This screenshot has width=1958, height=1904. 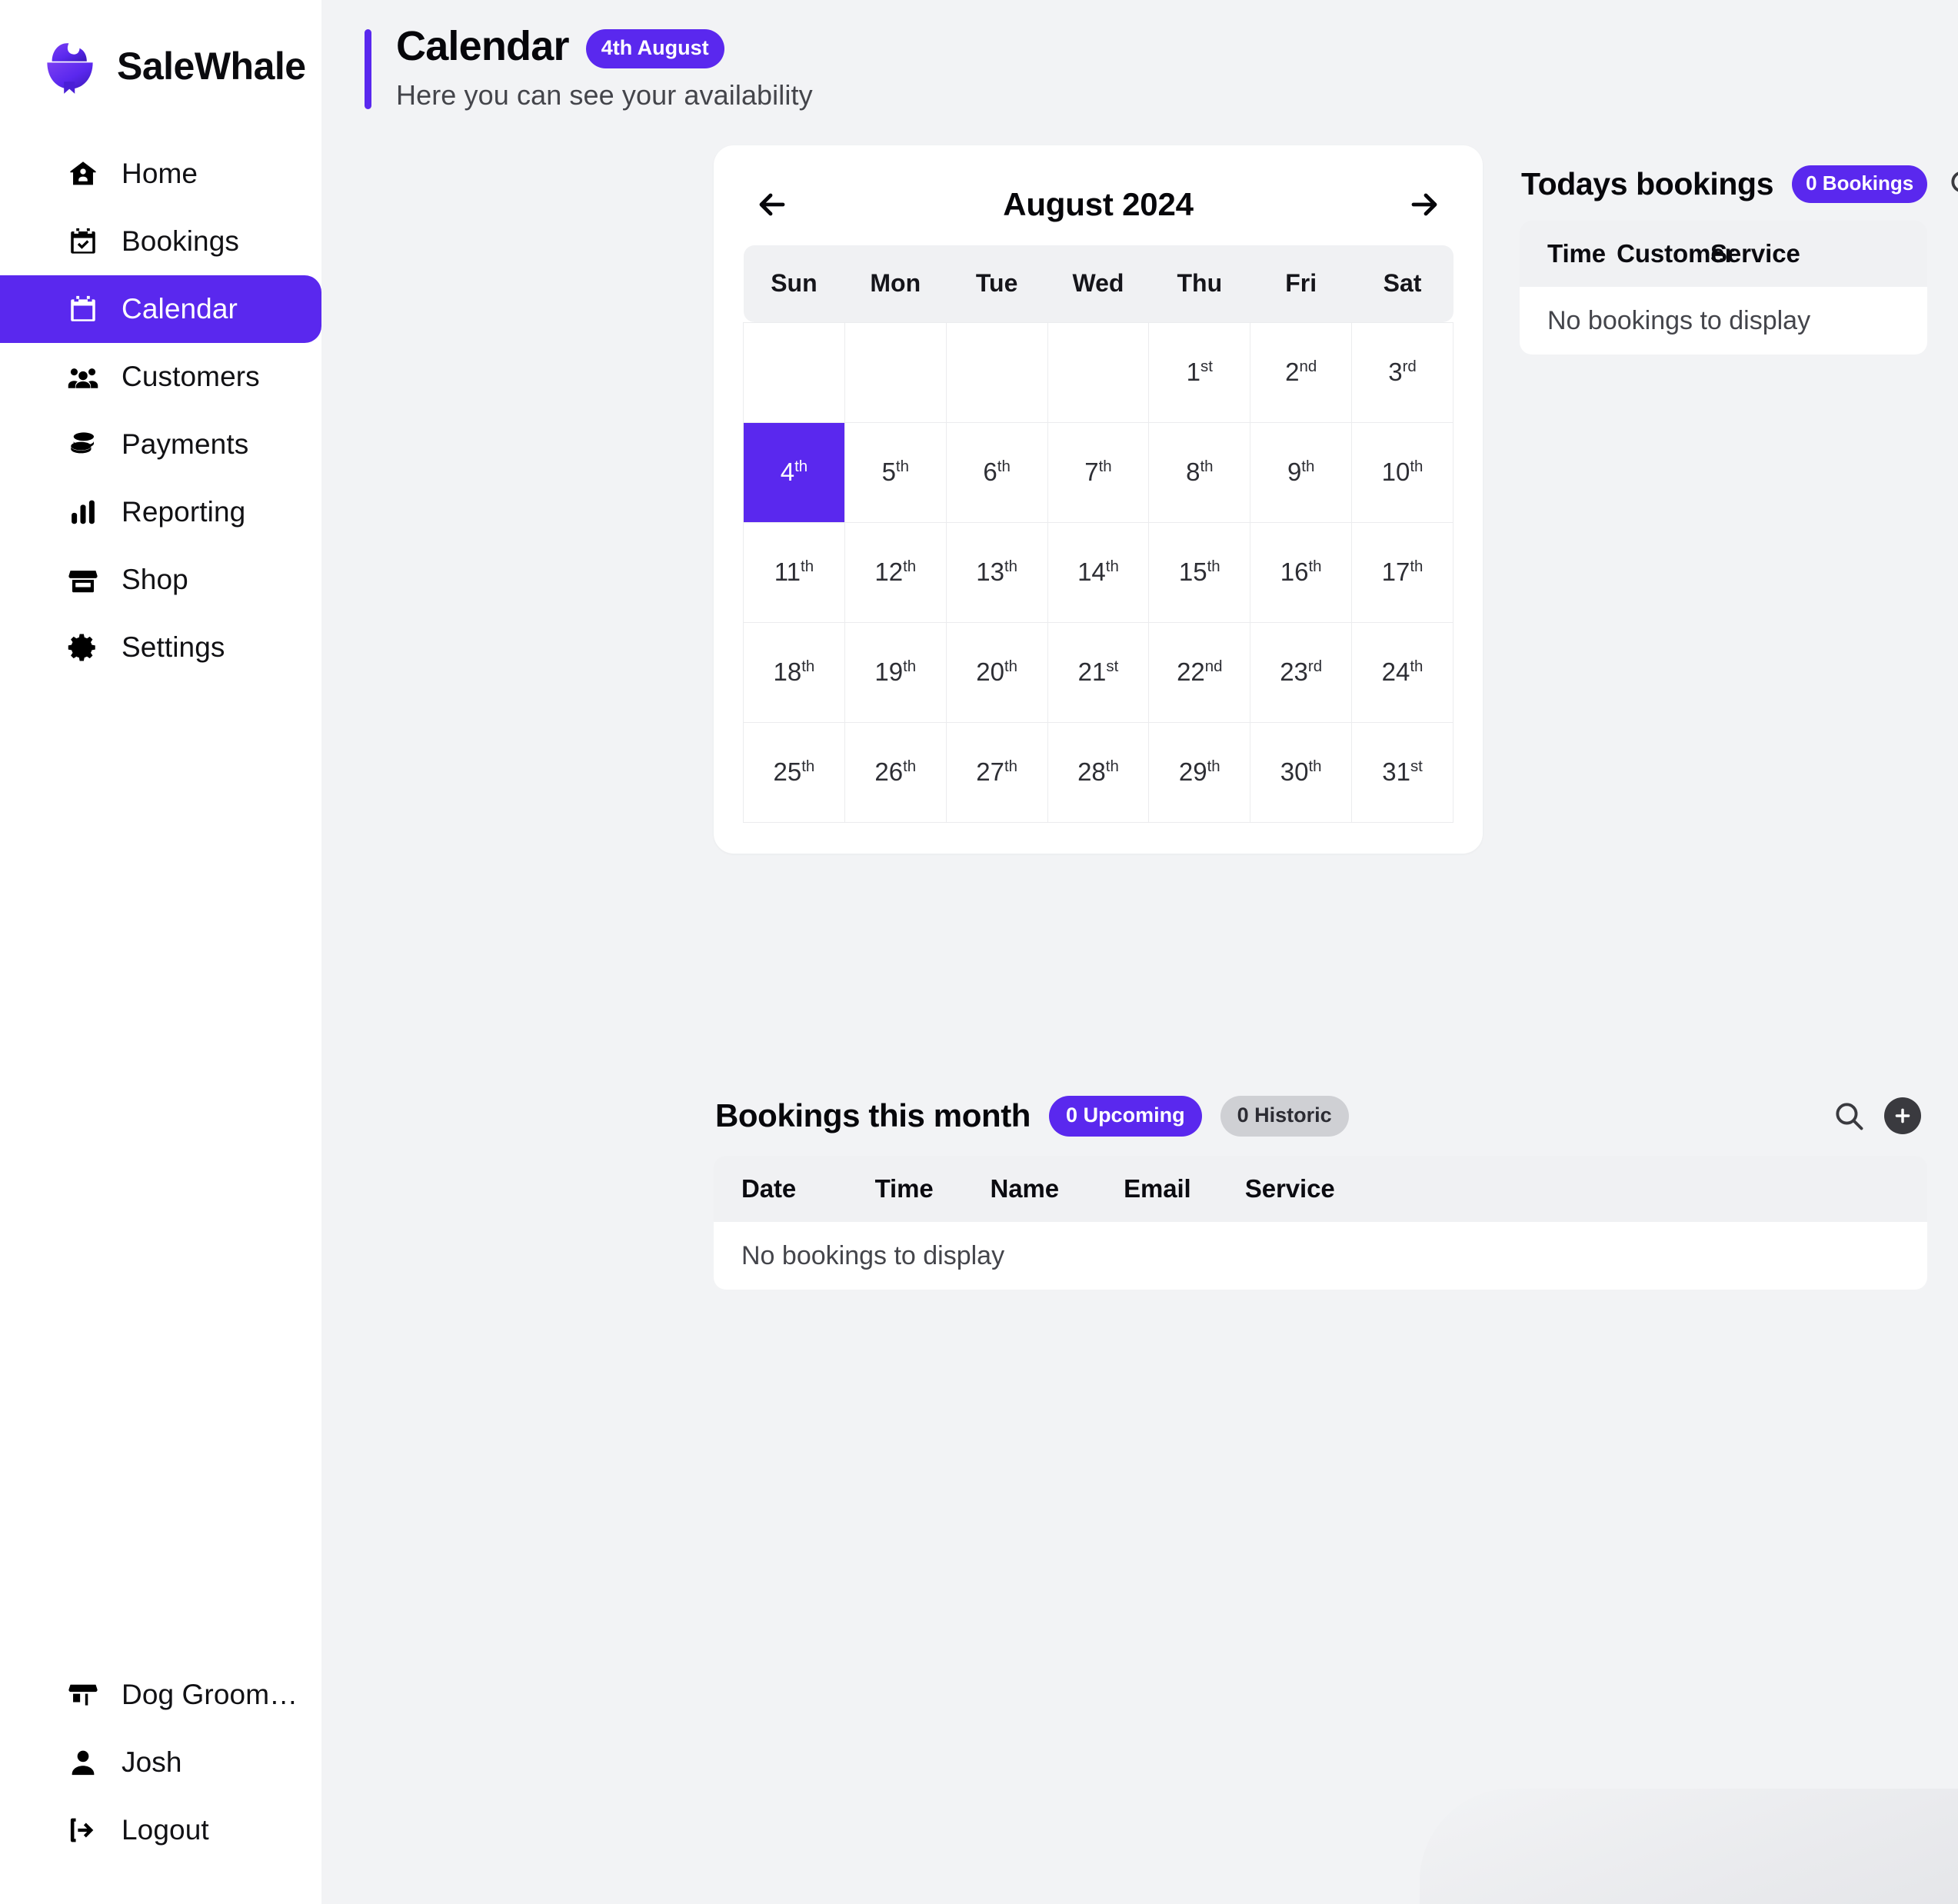 What do you see at coordinates (895, 672) in the screenshot?
I see `calendar-day-19: 19th` at bounding box center [895, 672].